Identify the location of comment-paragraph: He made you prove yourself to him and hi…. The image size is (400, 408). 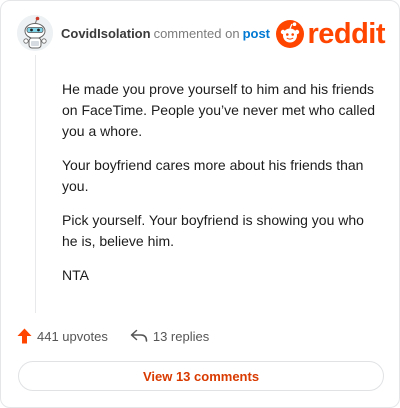
(219, 110).